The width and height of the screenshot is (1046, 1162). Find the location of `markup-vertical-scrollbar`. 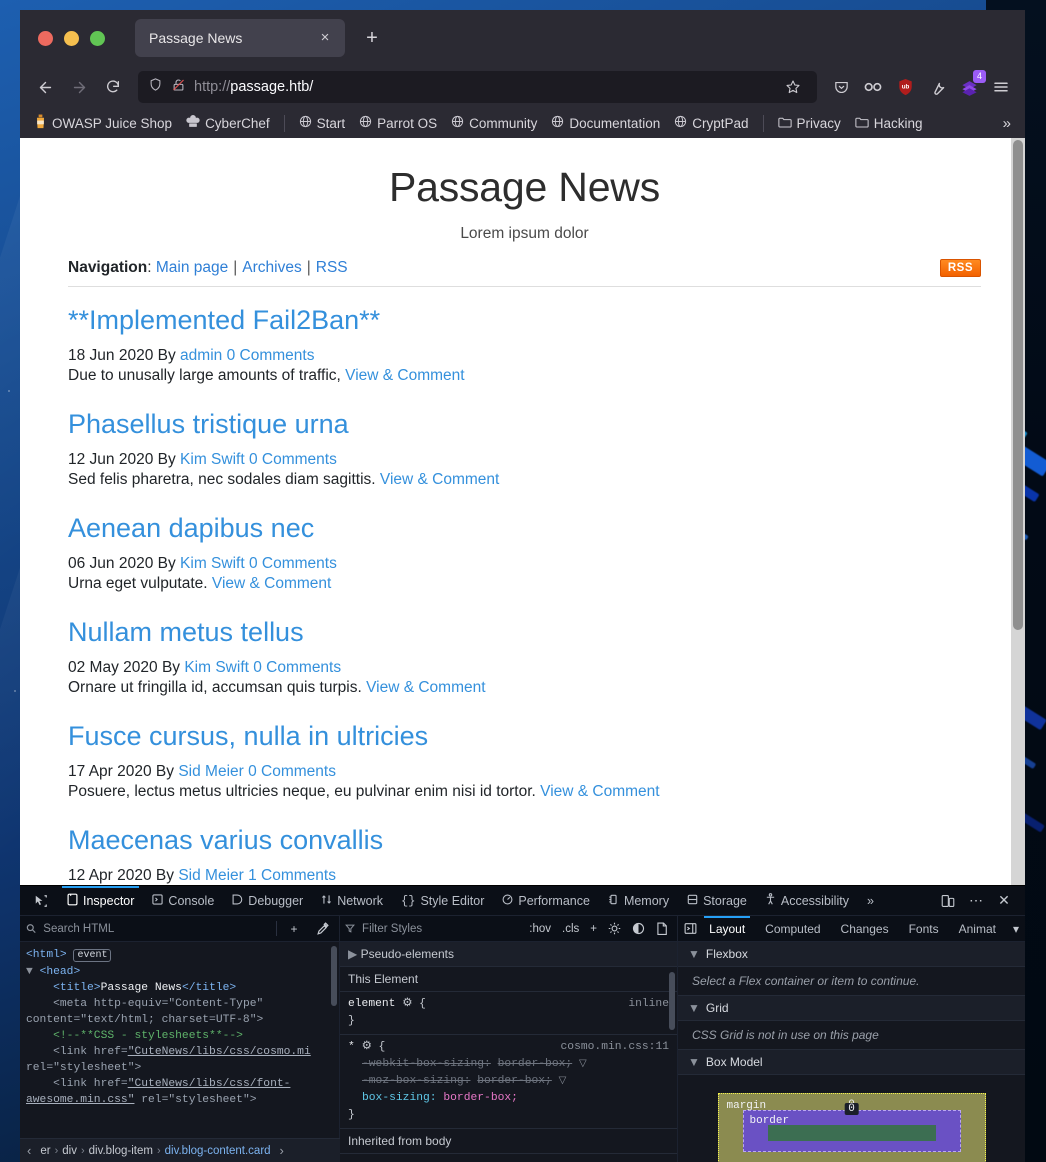

markup-vertical-scrollbar is located at coordinates (334, 976).